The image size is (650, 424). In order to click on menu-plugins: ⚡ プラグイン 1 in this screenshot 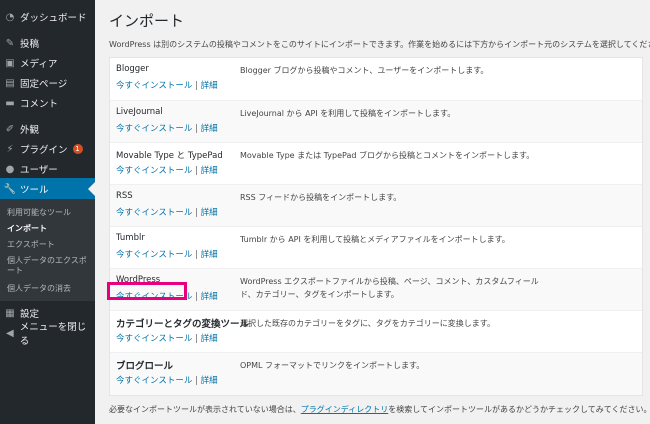, I will do `click(47, 149)`.